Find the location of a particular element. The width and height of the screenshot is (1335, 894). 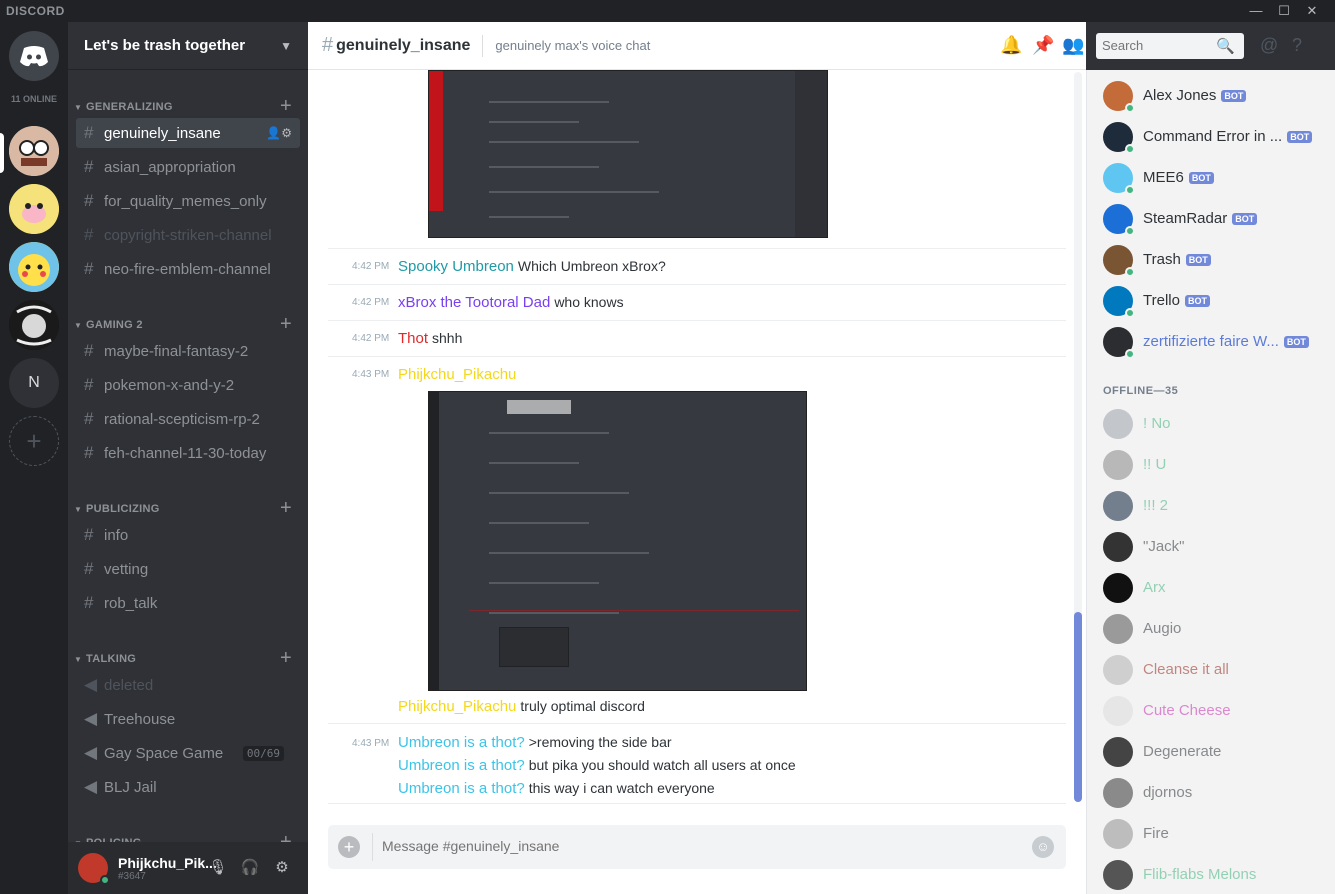

member-item: !!! 2 is located at coordinates (1211, 505).